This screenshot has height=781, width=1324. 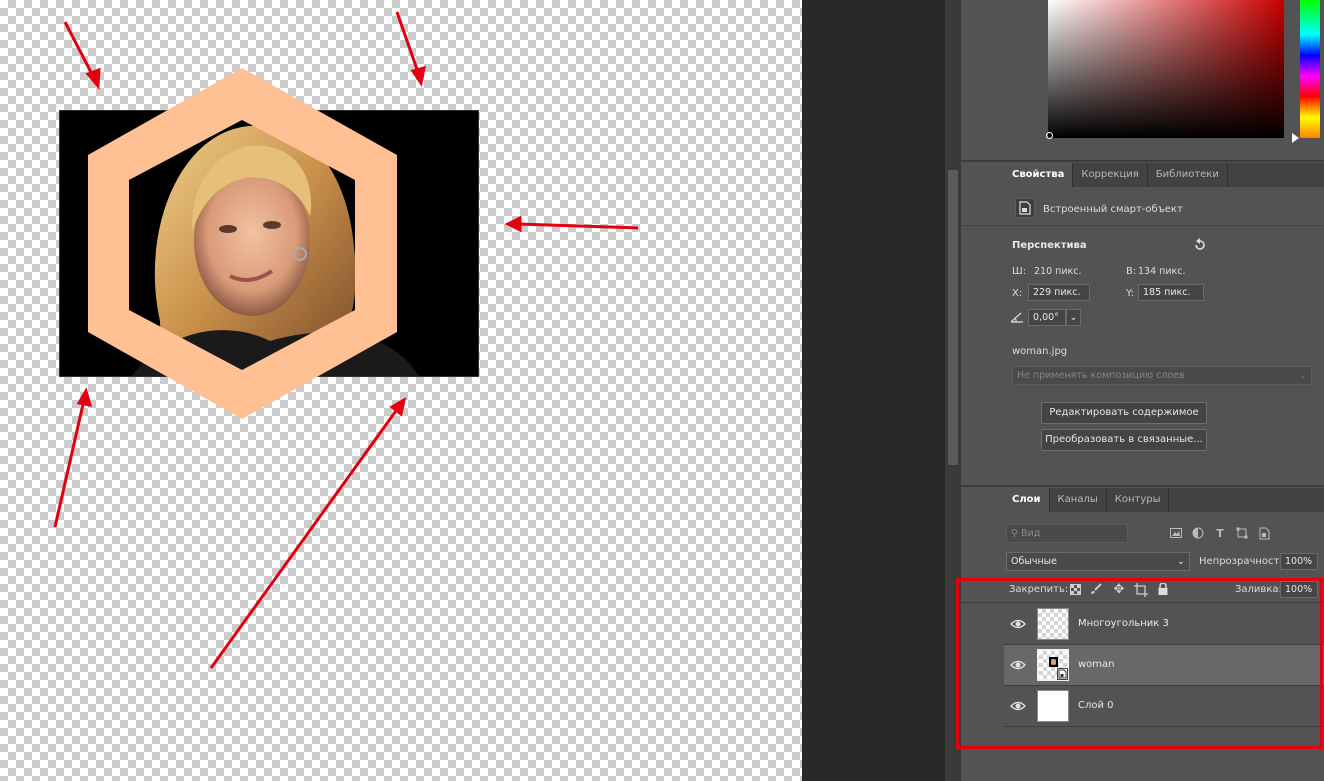 I want to click on layer-name: Многоугольник 3, so click(x=1123, y=623).